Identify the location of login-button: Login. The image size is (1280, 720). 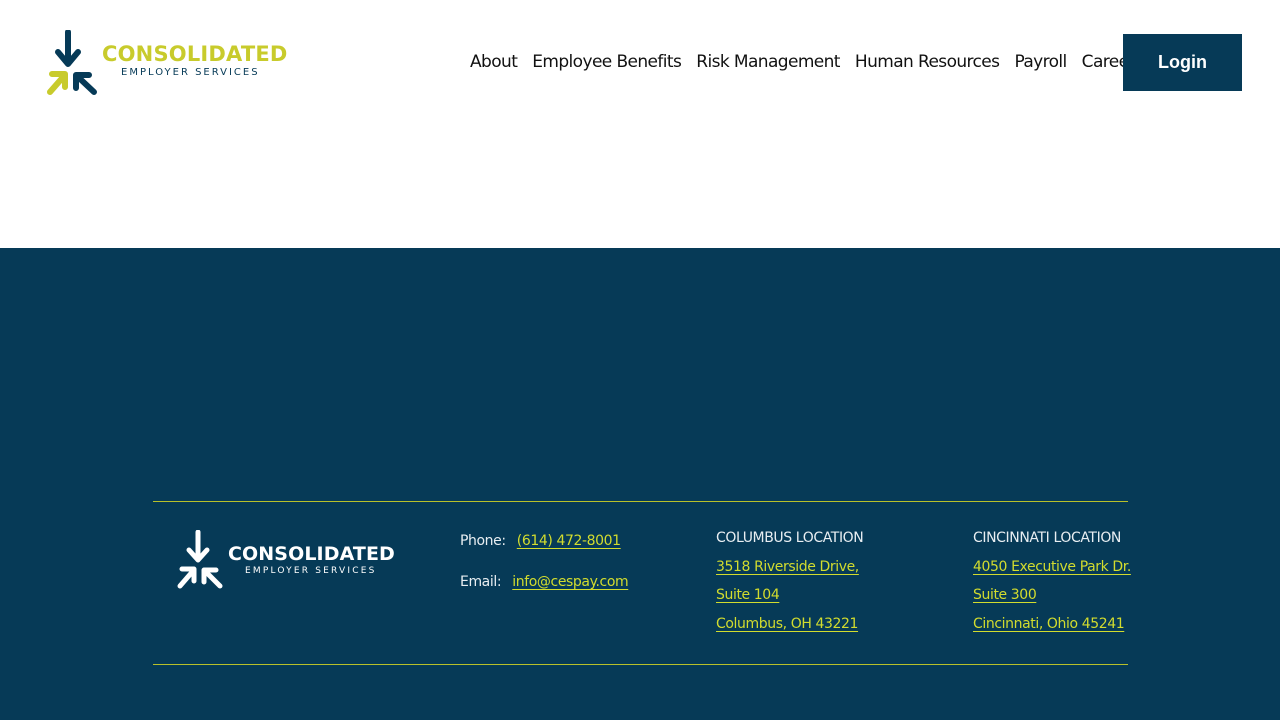
(1182, 62).